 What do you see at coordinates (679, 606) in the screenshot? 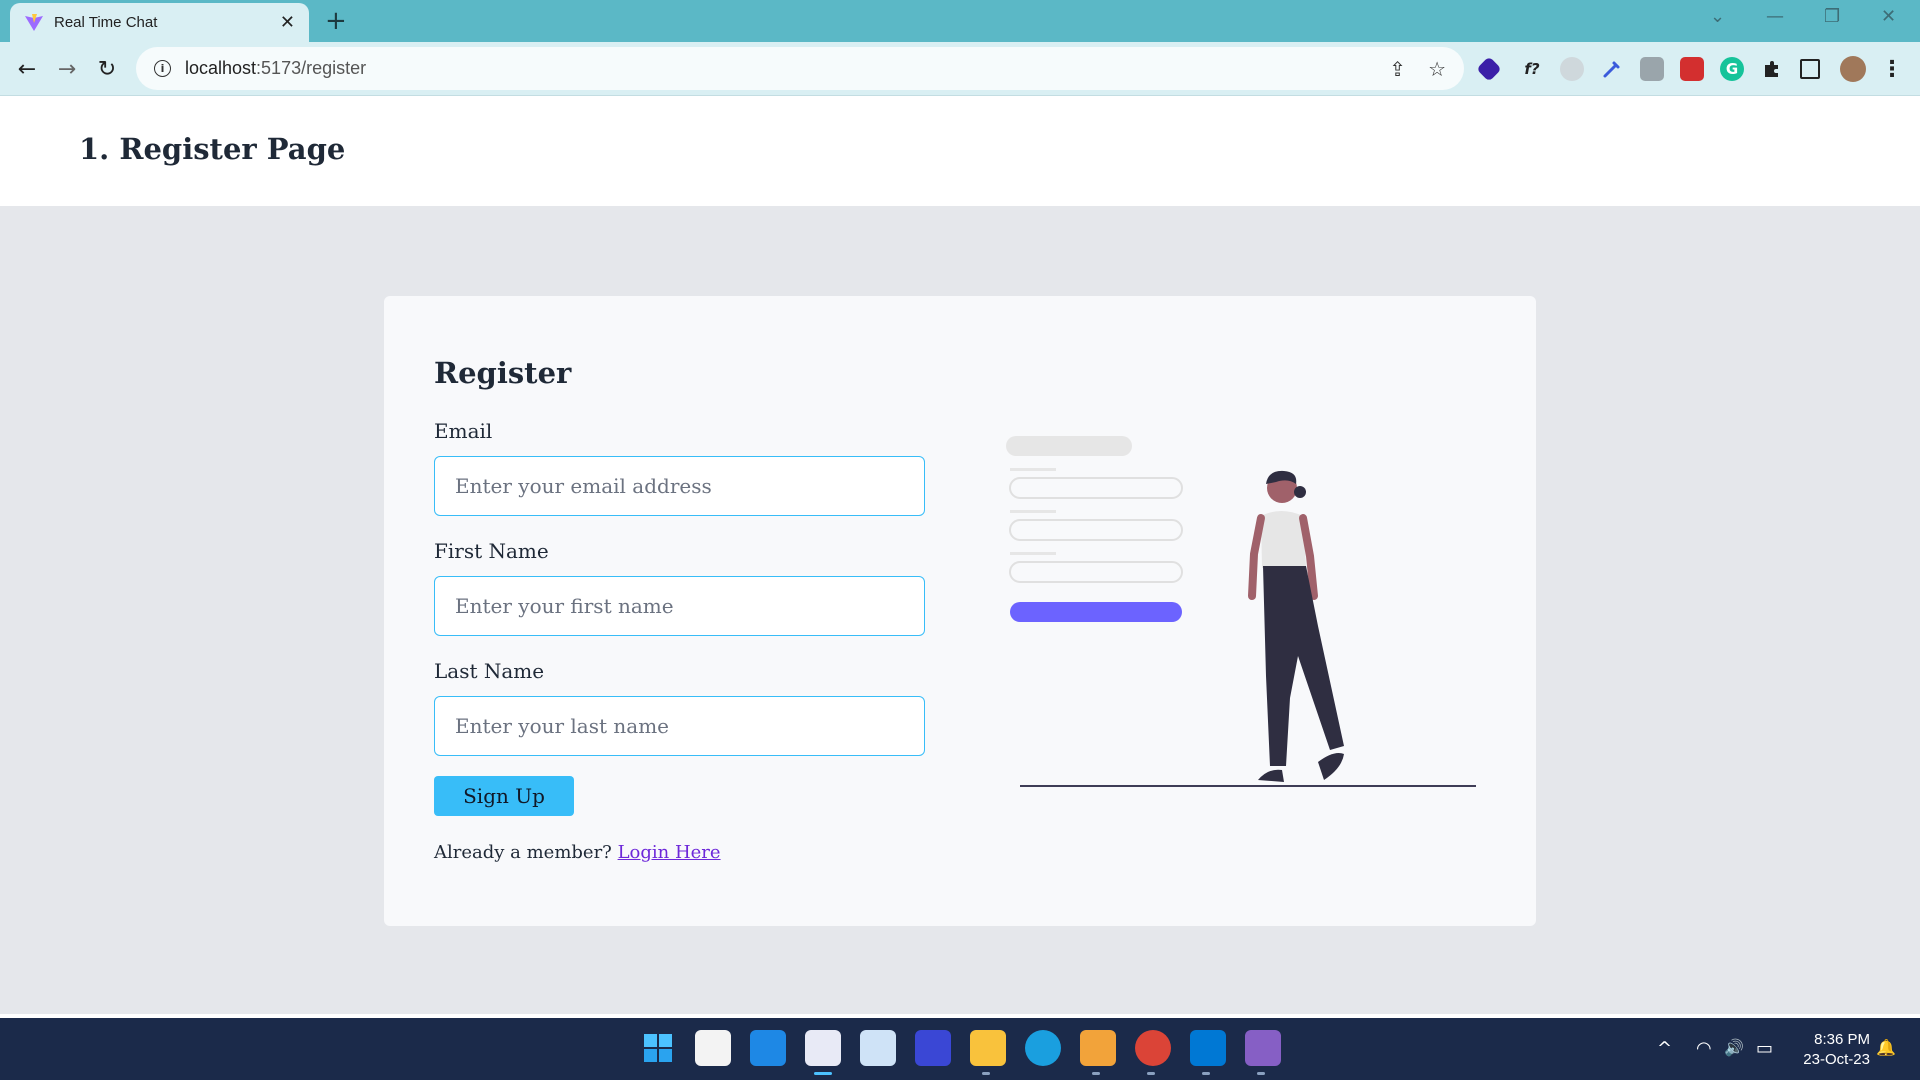
I see `first-name-field: Enter your first name` at bounding box center [679, 606].